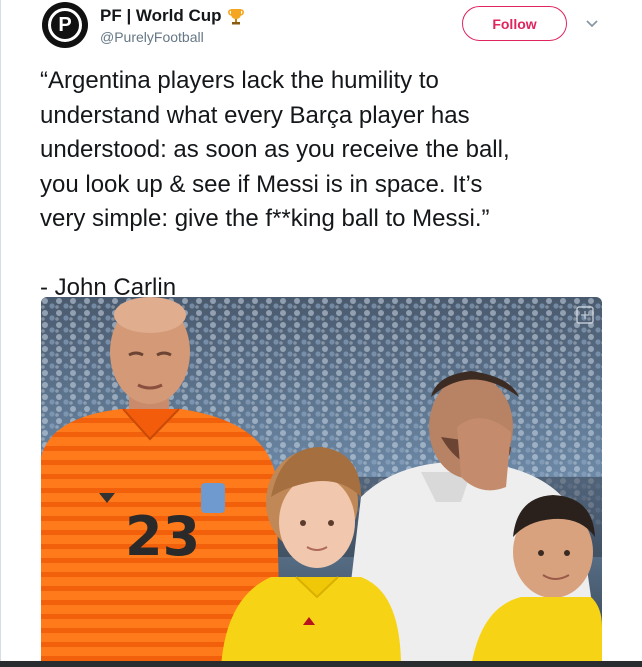  What do you see at coordinates (592, 24) in the screenshot?
I see `chevron-down-icon` at bounding box center [592, 24].